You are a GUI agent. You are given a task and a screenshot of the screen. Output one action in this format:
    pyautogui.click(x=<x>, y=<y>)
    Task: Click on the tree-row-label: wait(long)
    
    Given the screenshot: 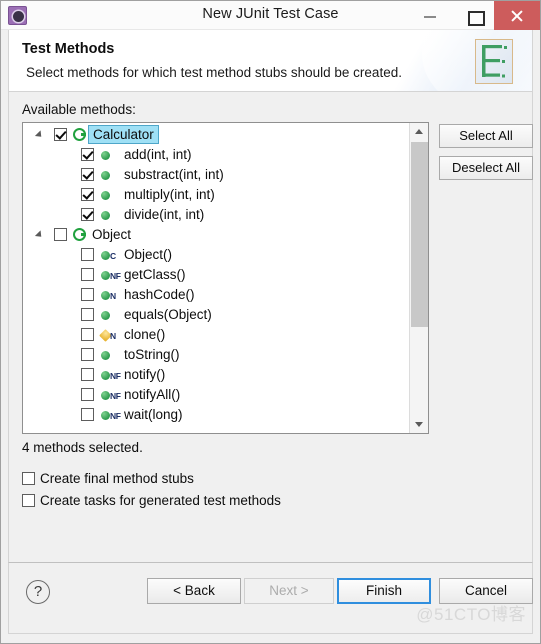 What is the action you would take?
    pyautogui.click(x=153, y=414)
    